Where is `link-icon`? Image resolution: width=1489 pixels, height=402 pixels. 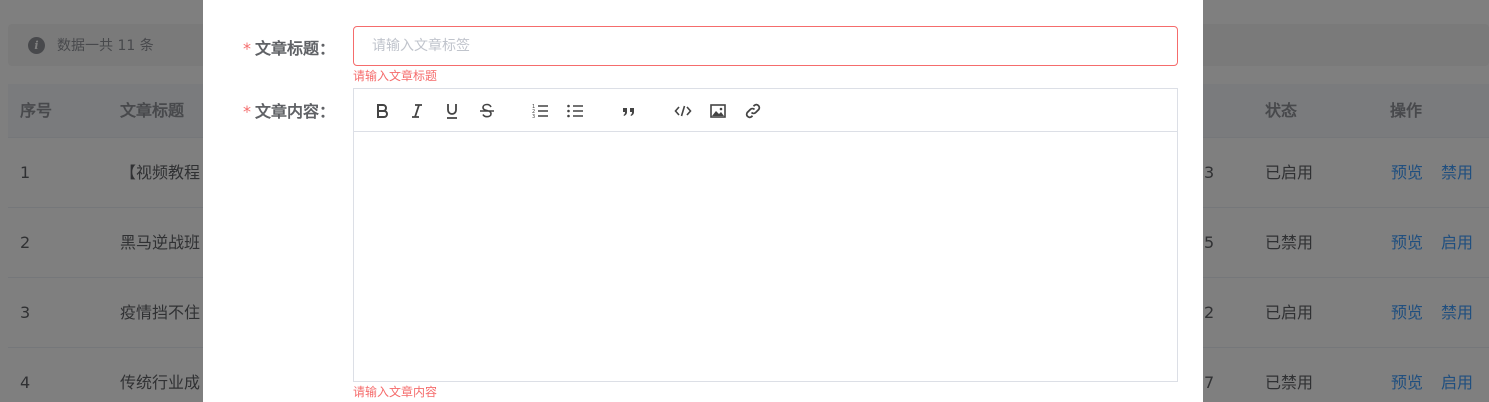 link-icon is located at coordinates (753, 111).